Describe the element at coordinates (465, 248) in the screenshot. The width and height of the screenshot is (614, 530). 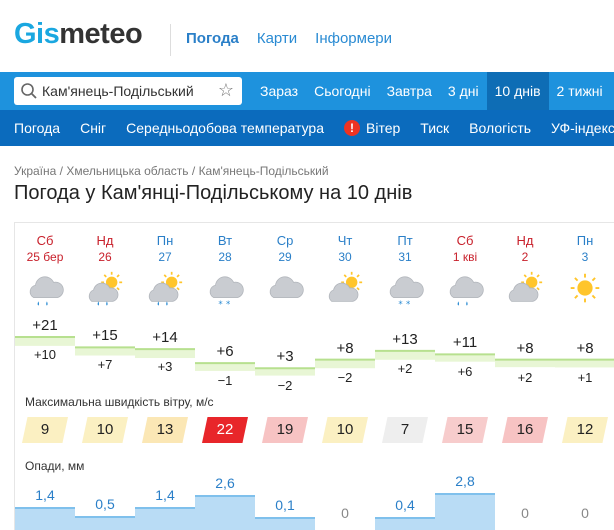
I see `day-header: Сб 1 кві` at that location.